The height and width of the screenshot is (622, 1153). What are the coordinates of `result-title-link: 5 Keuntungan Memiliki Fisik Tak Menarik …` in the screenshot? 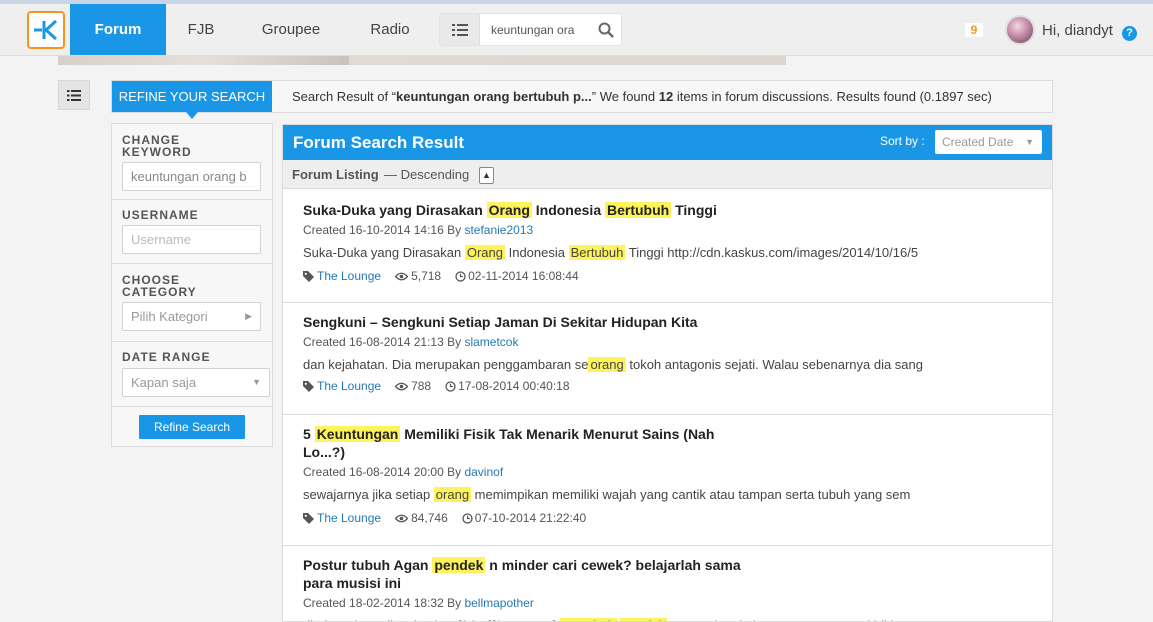 It's located at (528, 443).